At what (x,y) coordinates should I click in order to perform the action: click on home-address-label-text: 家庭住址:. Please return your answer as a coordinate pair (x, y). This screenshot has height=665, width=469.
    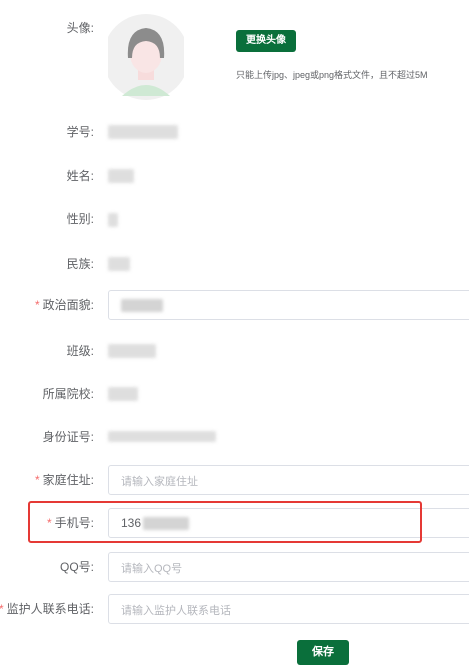
    Looking at the image, I should click on (68, 480).